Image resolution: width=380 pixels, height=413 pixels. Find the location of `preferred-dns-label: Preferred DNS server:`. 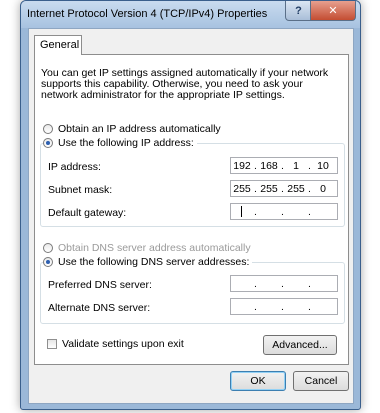

preferred-dns-label: Preferred DNS server: is located at coordinates (100, 285).